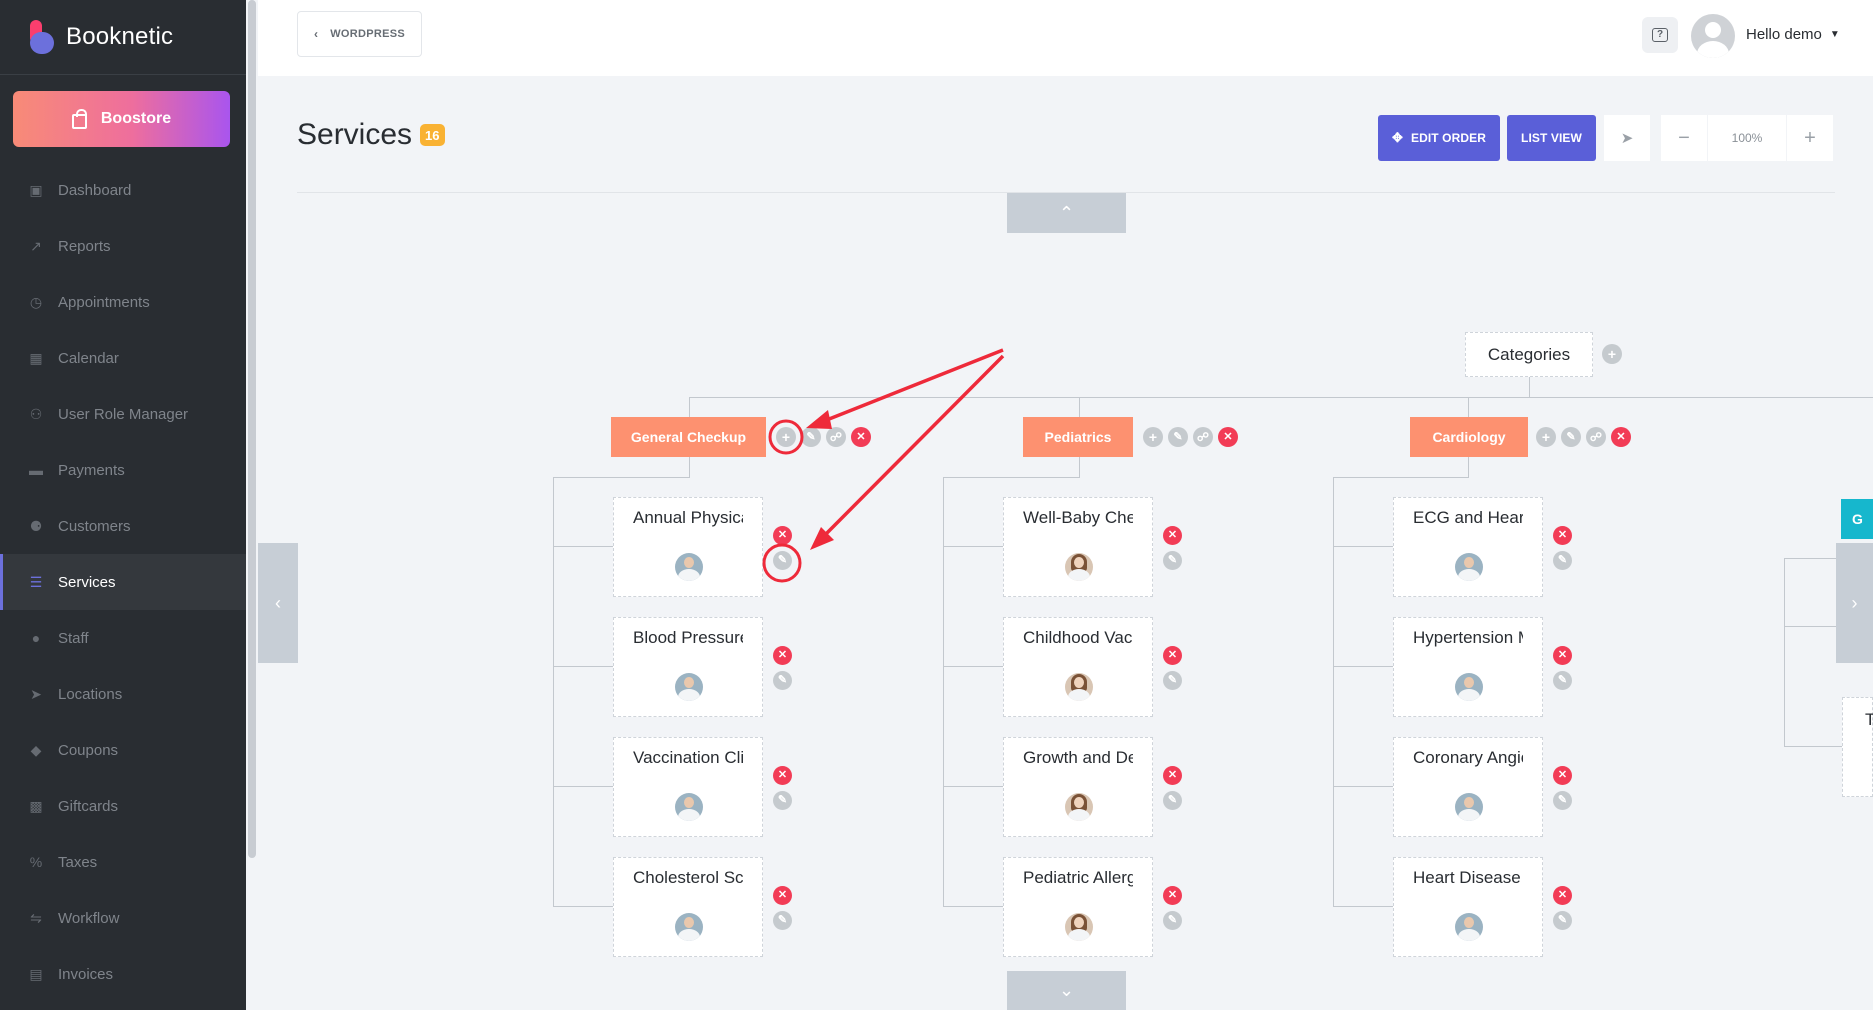 This screenshot has height=1010, width=1873. What do you see at coordinates (123, 582) in the screenshot?
I see `sidebar-item-services: ☰ Services` at bounding box center [123, 582].